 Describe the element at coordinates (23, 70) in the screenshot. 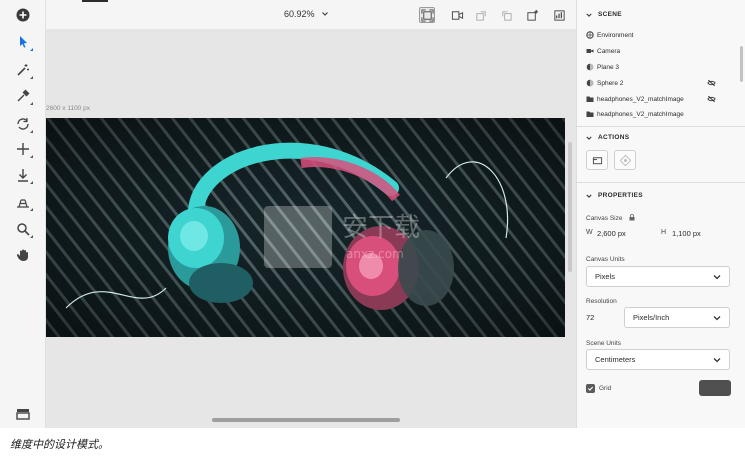

I see `magic-wand-icon` at that location.